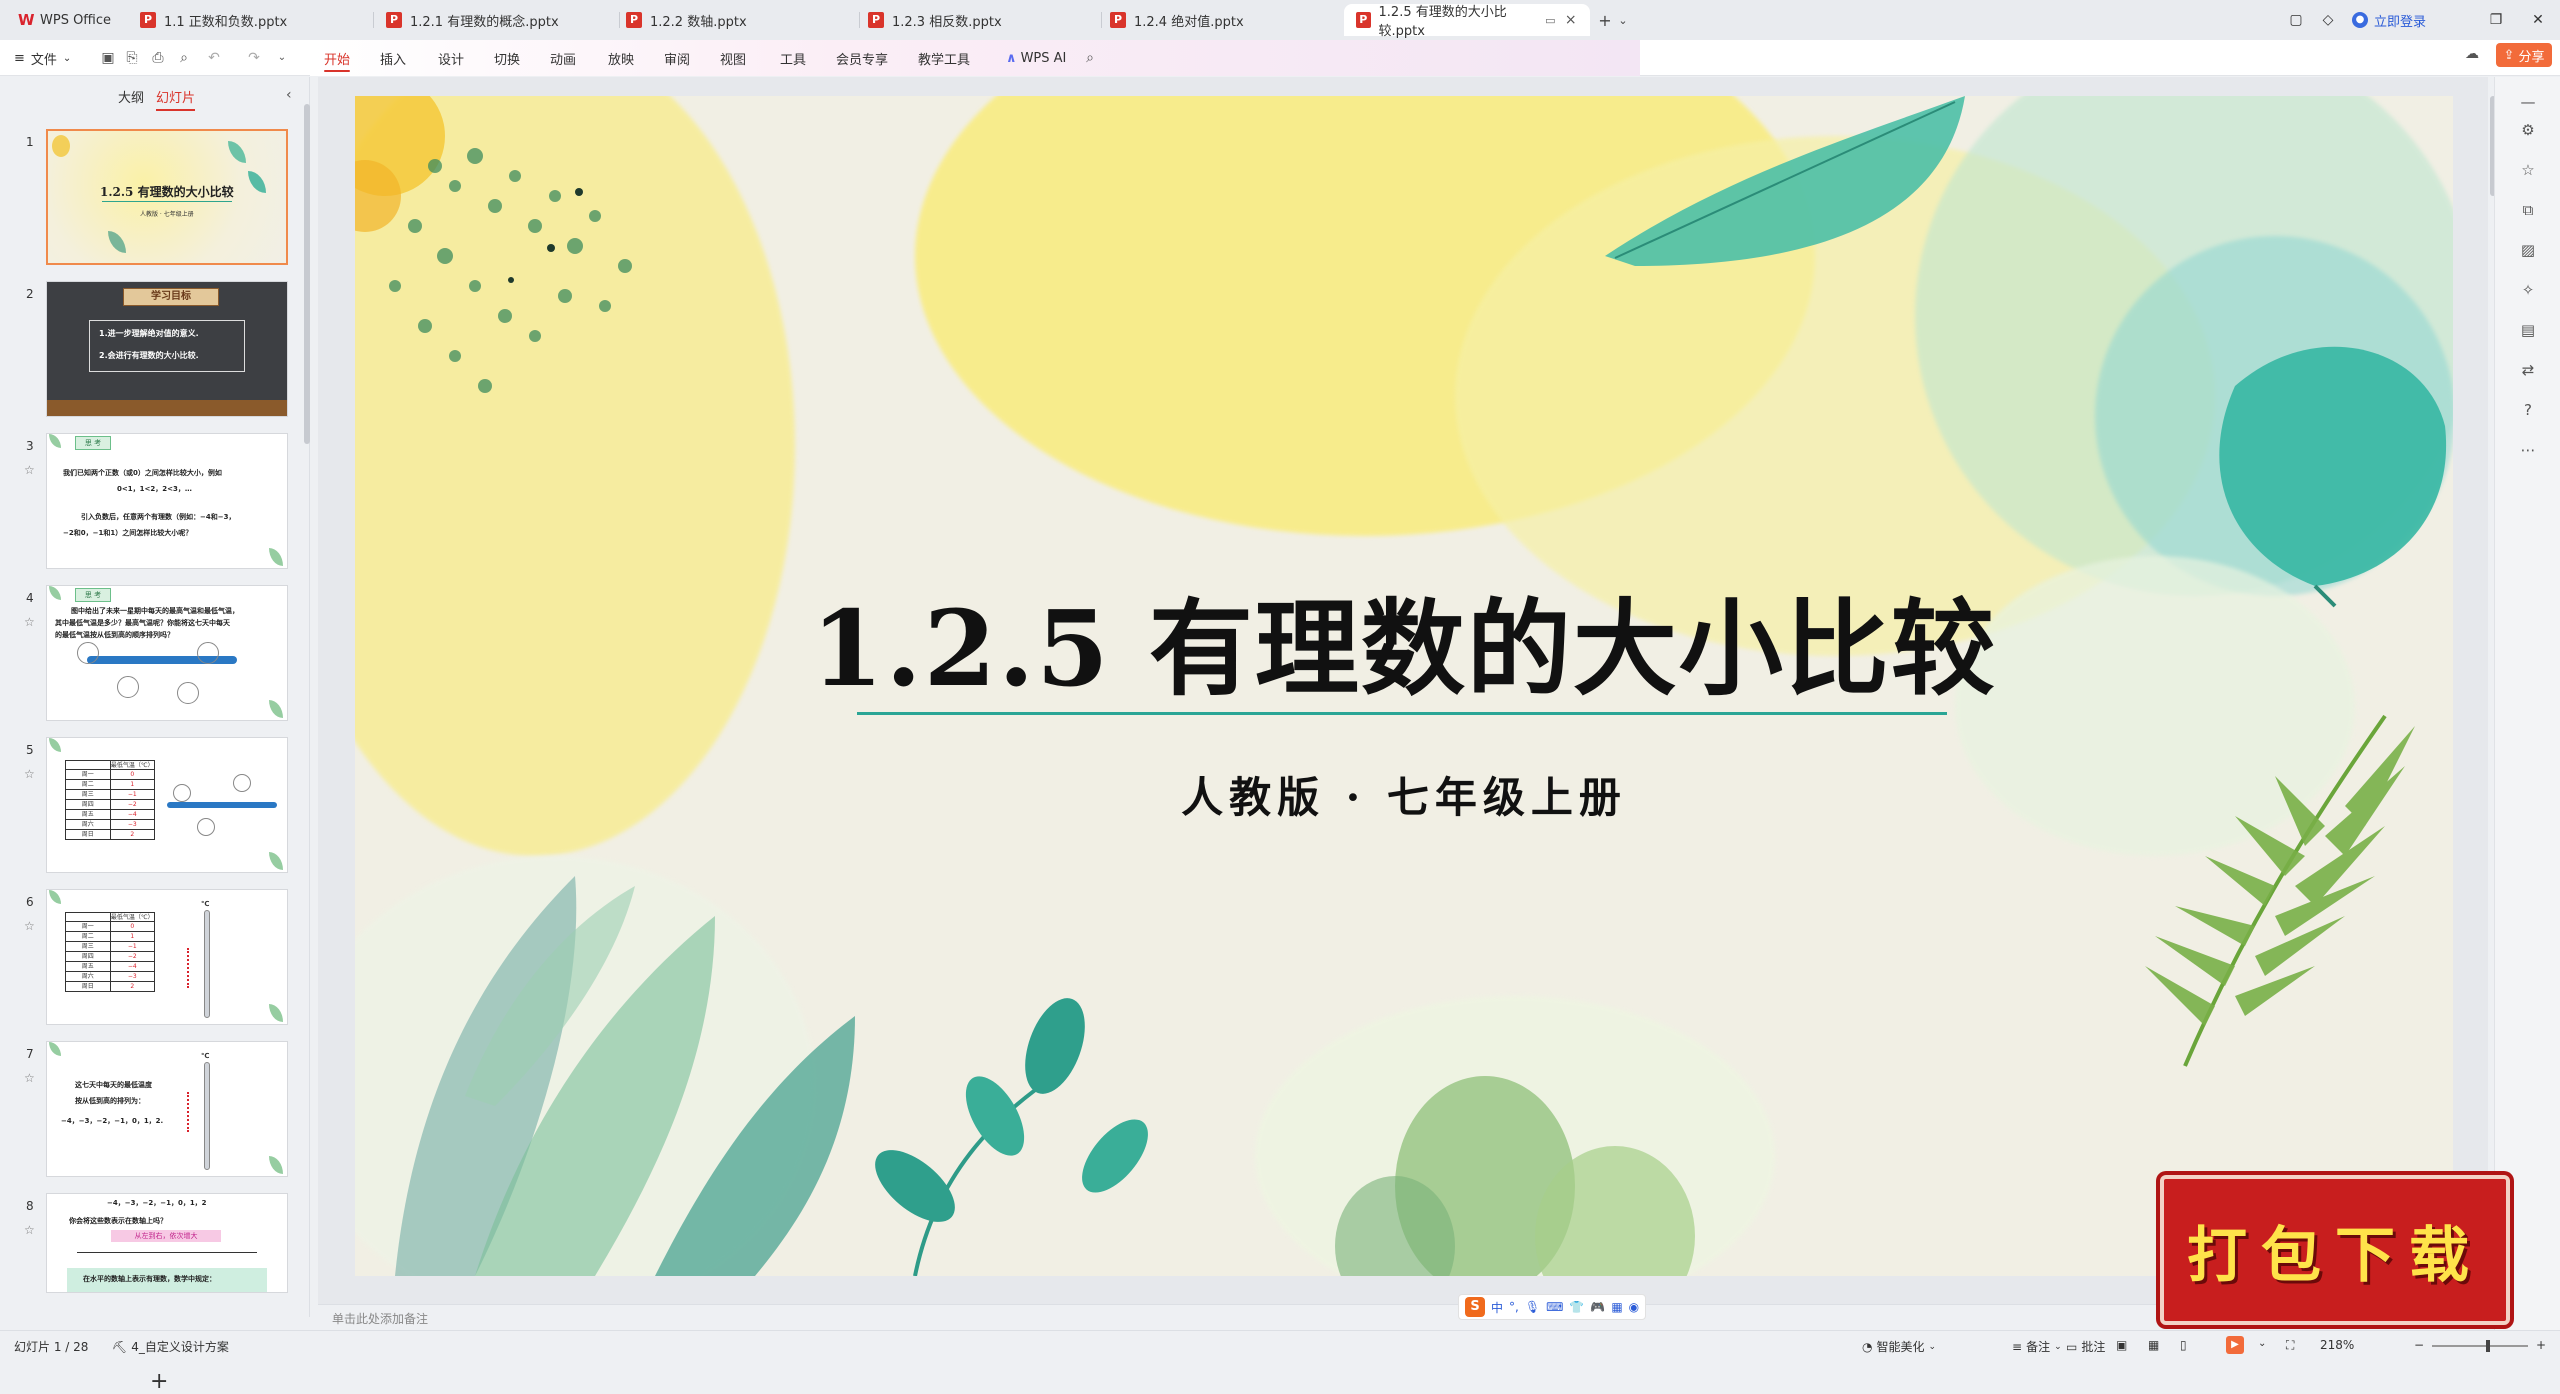 The width and height of the screenshot is (2560, 1394). Describe the element at coordinates (451, 58) in the screenshot. I see `ribbon-tab-design: 设计` at that location.